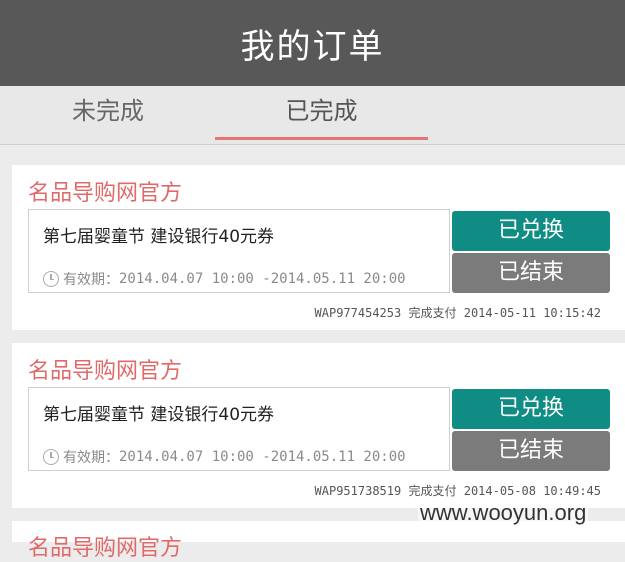 The height and width of the screenshot is (562, 625). Describe the element at coordinates (458, 312) in the screenshot. I see `order-meta: WAP977454253 完成支付 2014-05-11 10:15:42` at that location.